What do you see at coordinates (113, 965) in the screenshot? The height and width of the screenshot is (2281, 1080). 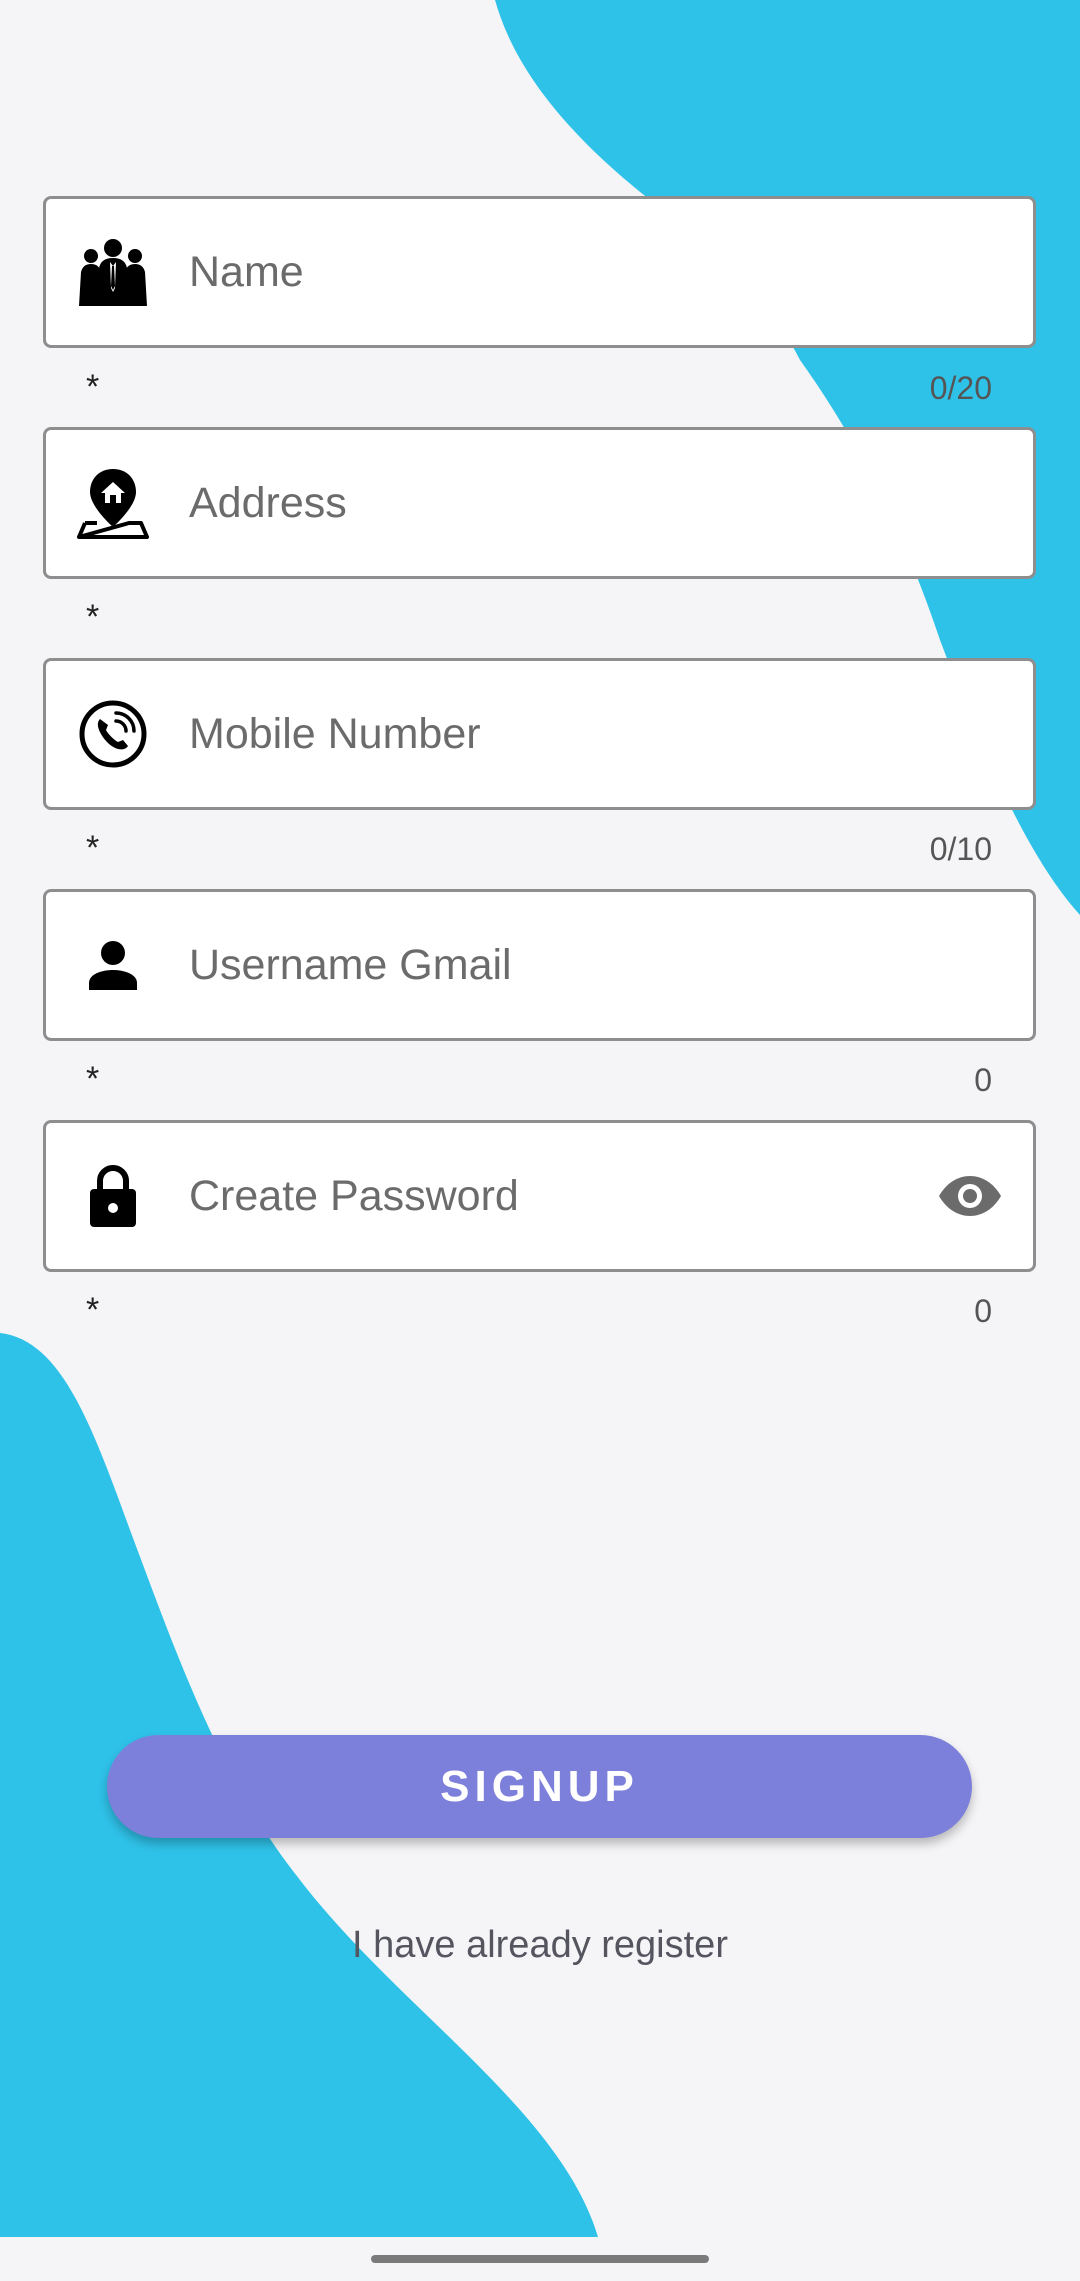 I see `person-icon` at bounding box center [113, 965].